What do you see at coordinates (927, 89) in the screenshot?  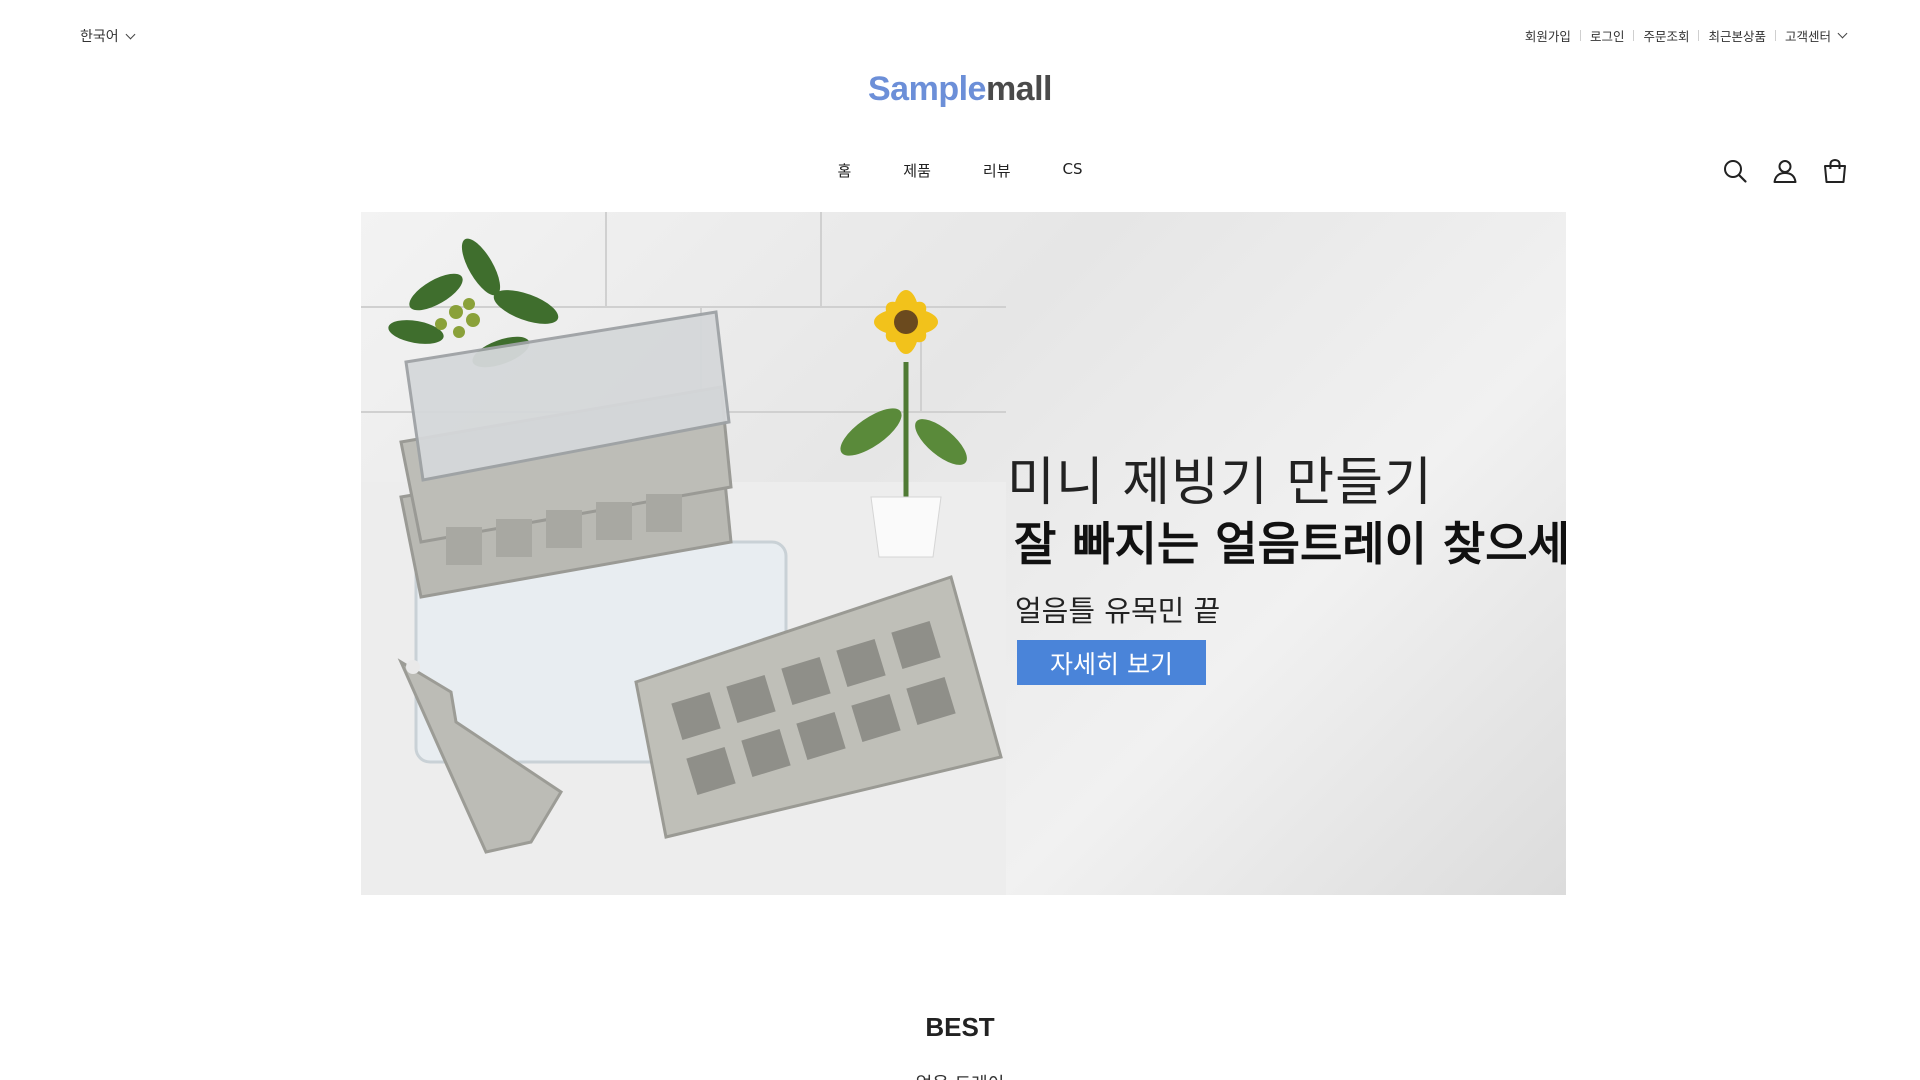 I see `logo-text-sample: Sample` at bounding box center [927, 89].